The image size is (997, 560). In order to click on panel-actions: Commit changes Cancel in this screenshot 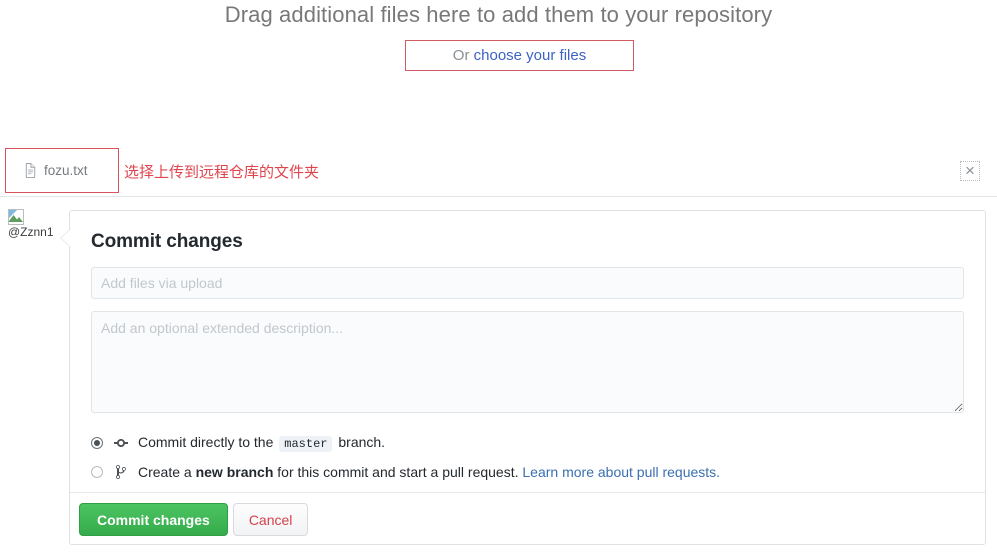, I will do `click(194, 519)`.